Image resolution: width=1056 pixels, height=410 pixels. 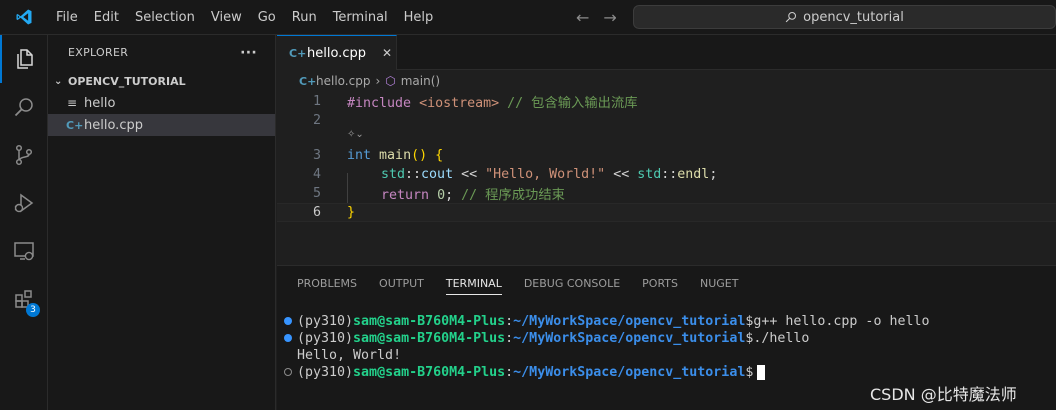 I want to click on terminal-cursor, so click(x=761, y=372).